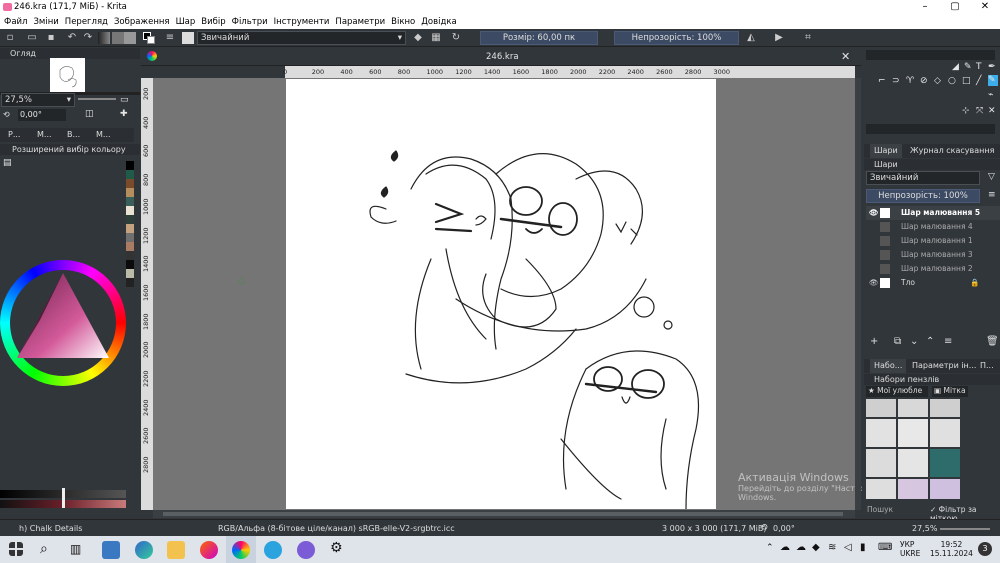 The width and height of the screenshot is (1000, 563). What do you see at coordinates (992, 67) in the screenshot?
I see `calligraphy-tool-icon: ✒` at bounding box center [992, 67].